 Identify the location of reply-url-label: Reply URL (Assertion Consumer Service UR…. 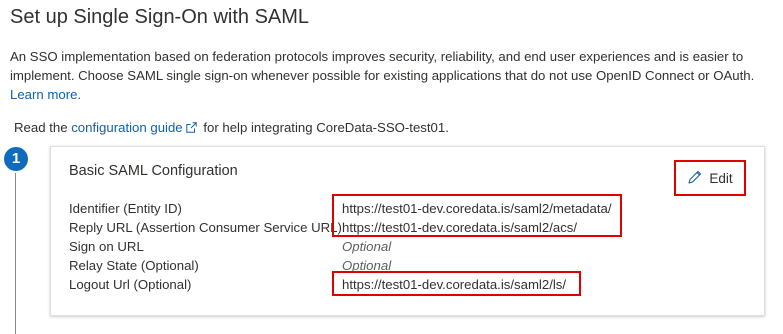
(205, 227).